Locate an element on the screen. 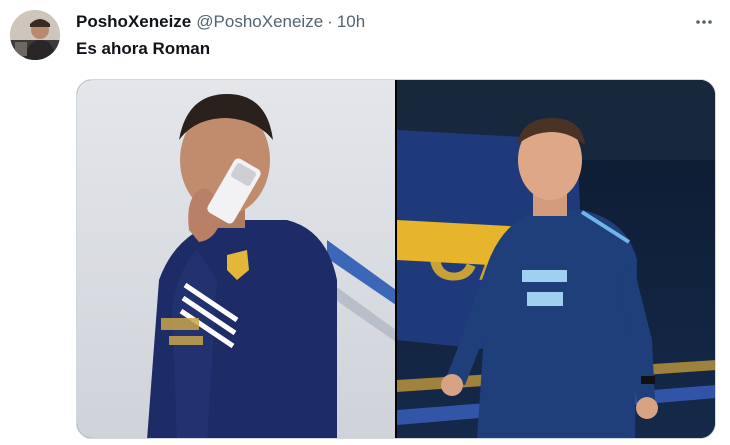  tweet-text: Es ahora Roman is located at coordinates (143, 48).